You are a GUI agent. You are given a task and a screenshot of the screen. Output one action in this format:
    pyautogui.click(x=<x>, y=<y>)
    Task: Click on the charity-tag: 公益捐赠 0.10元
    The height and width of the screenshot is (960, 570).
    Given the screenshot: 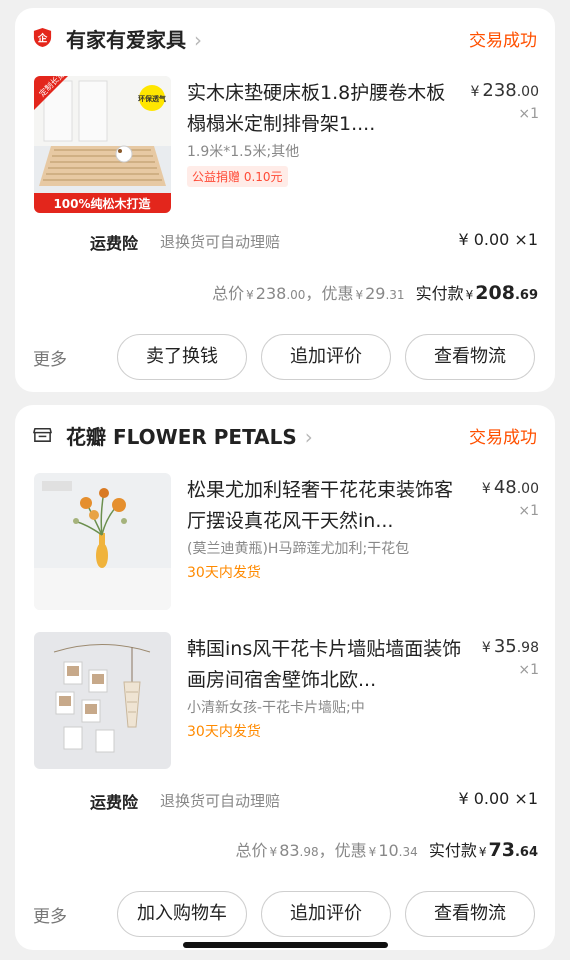 What is the action you would take?
    pyautogui.click(x=237, y=176)
    